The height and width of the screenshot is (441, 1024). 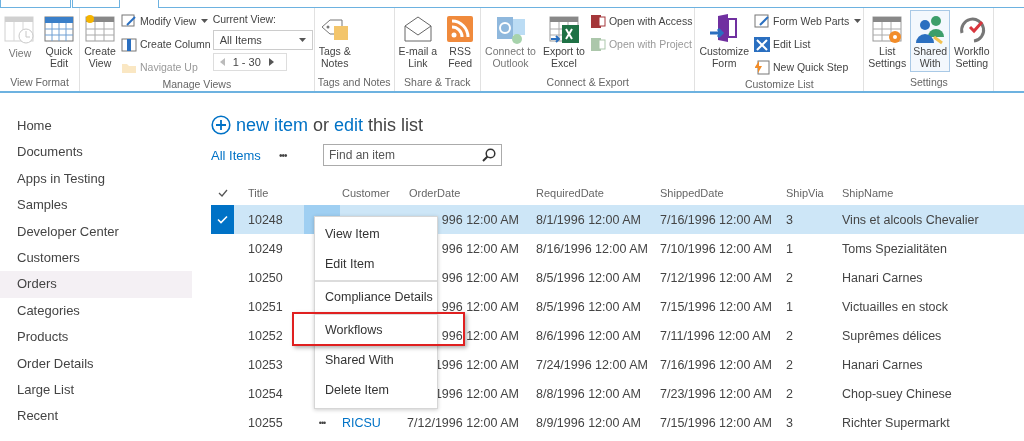 What do you see at coordinates (321, 125) in the screenshot?
I see `heading-text: or` at bounding box center [321, 125].